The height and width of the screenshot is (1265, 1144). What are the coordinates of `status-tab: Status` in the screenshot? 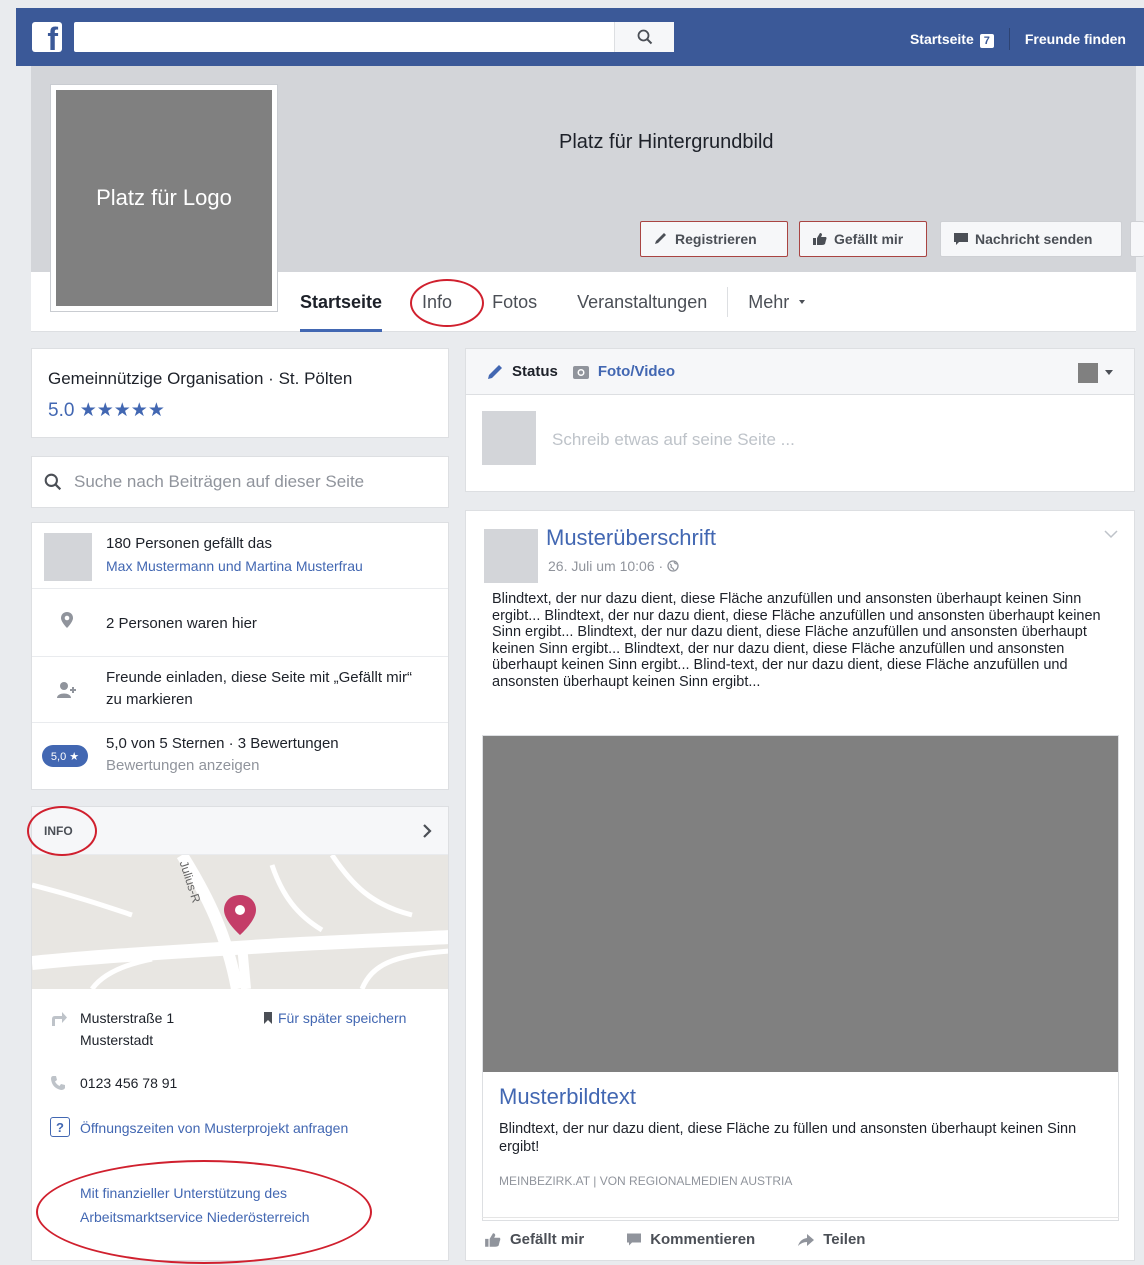 It's located at (522, 372).